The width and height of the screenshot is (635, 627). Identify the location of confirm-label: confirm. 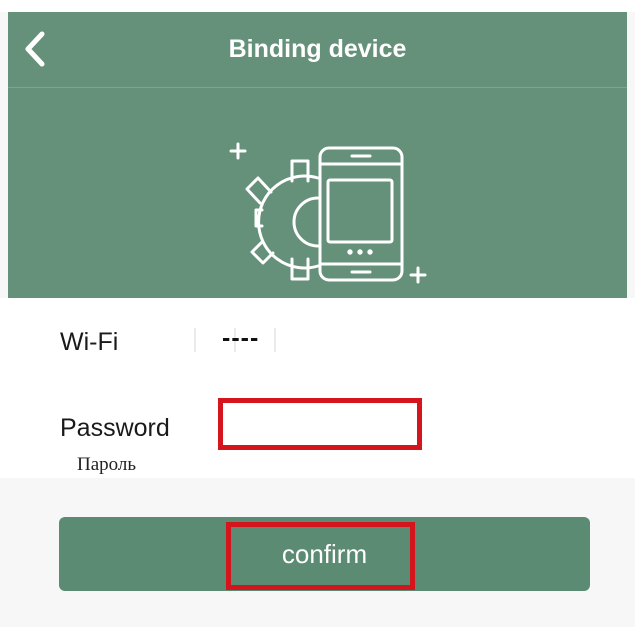
(324, 554).